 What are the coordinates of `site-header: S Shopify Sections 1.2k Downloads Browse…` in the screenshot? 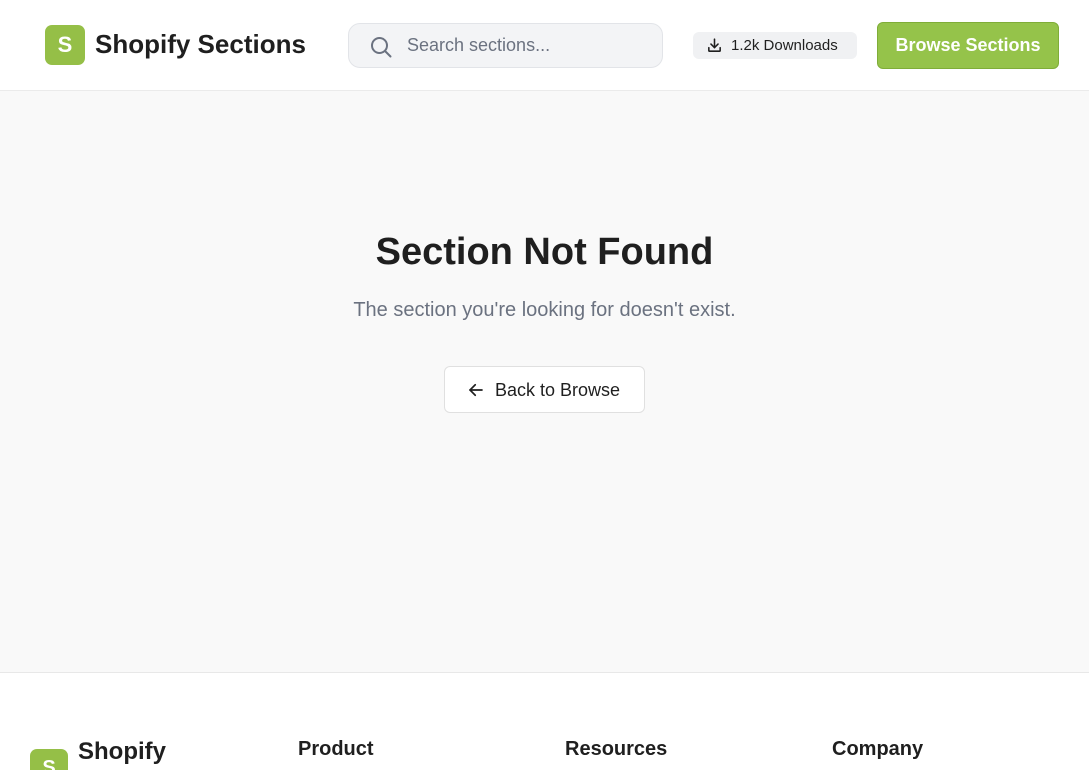 It's located at (544, 45).